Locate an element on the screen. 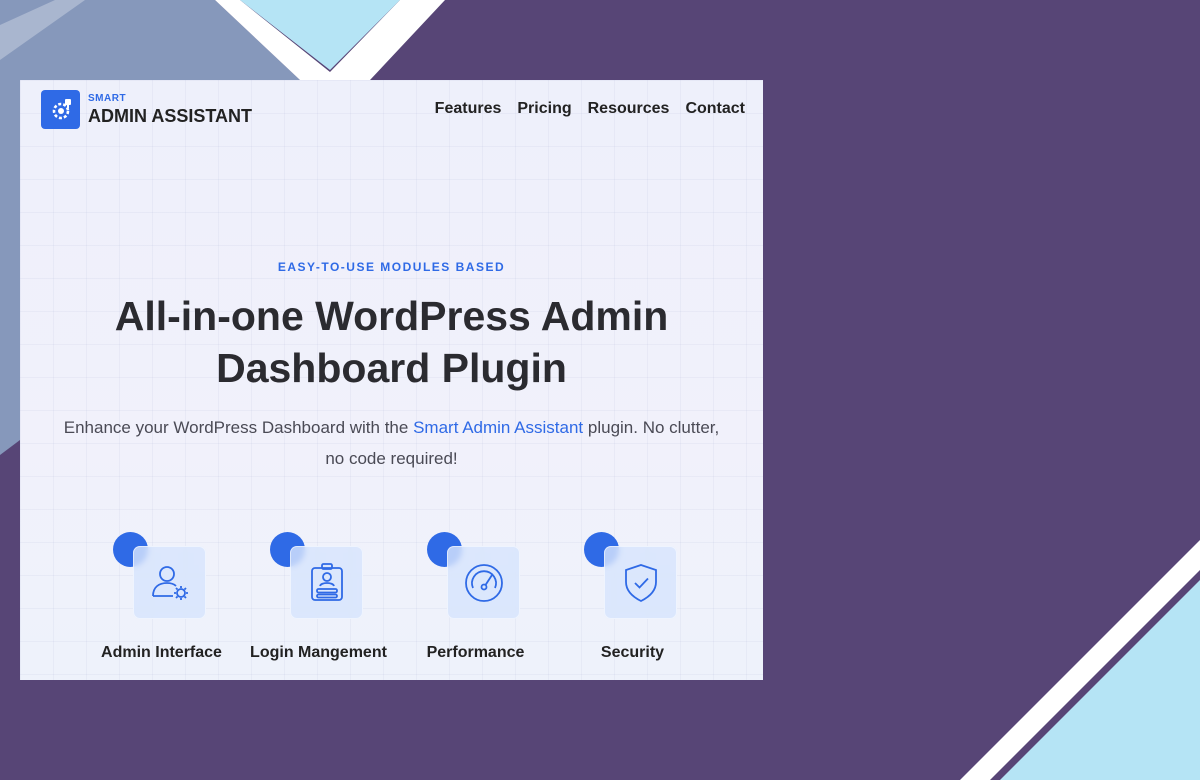 Image resolution: width=1200 pixels, height=780 pixels. hero-title-line2: Dashboard Plugin is located at coordinates (391, 368).